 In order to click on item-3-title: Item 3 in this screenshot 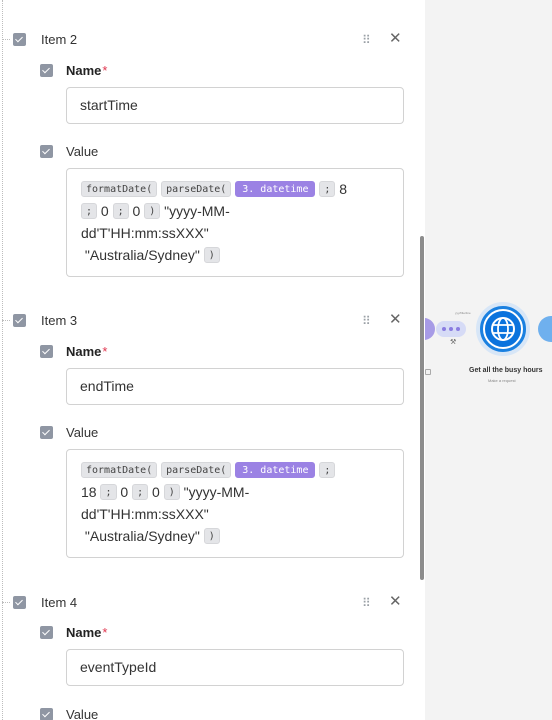, I will do `click(59, 320)`.